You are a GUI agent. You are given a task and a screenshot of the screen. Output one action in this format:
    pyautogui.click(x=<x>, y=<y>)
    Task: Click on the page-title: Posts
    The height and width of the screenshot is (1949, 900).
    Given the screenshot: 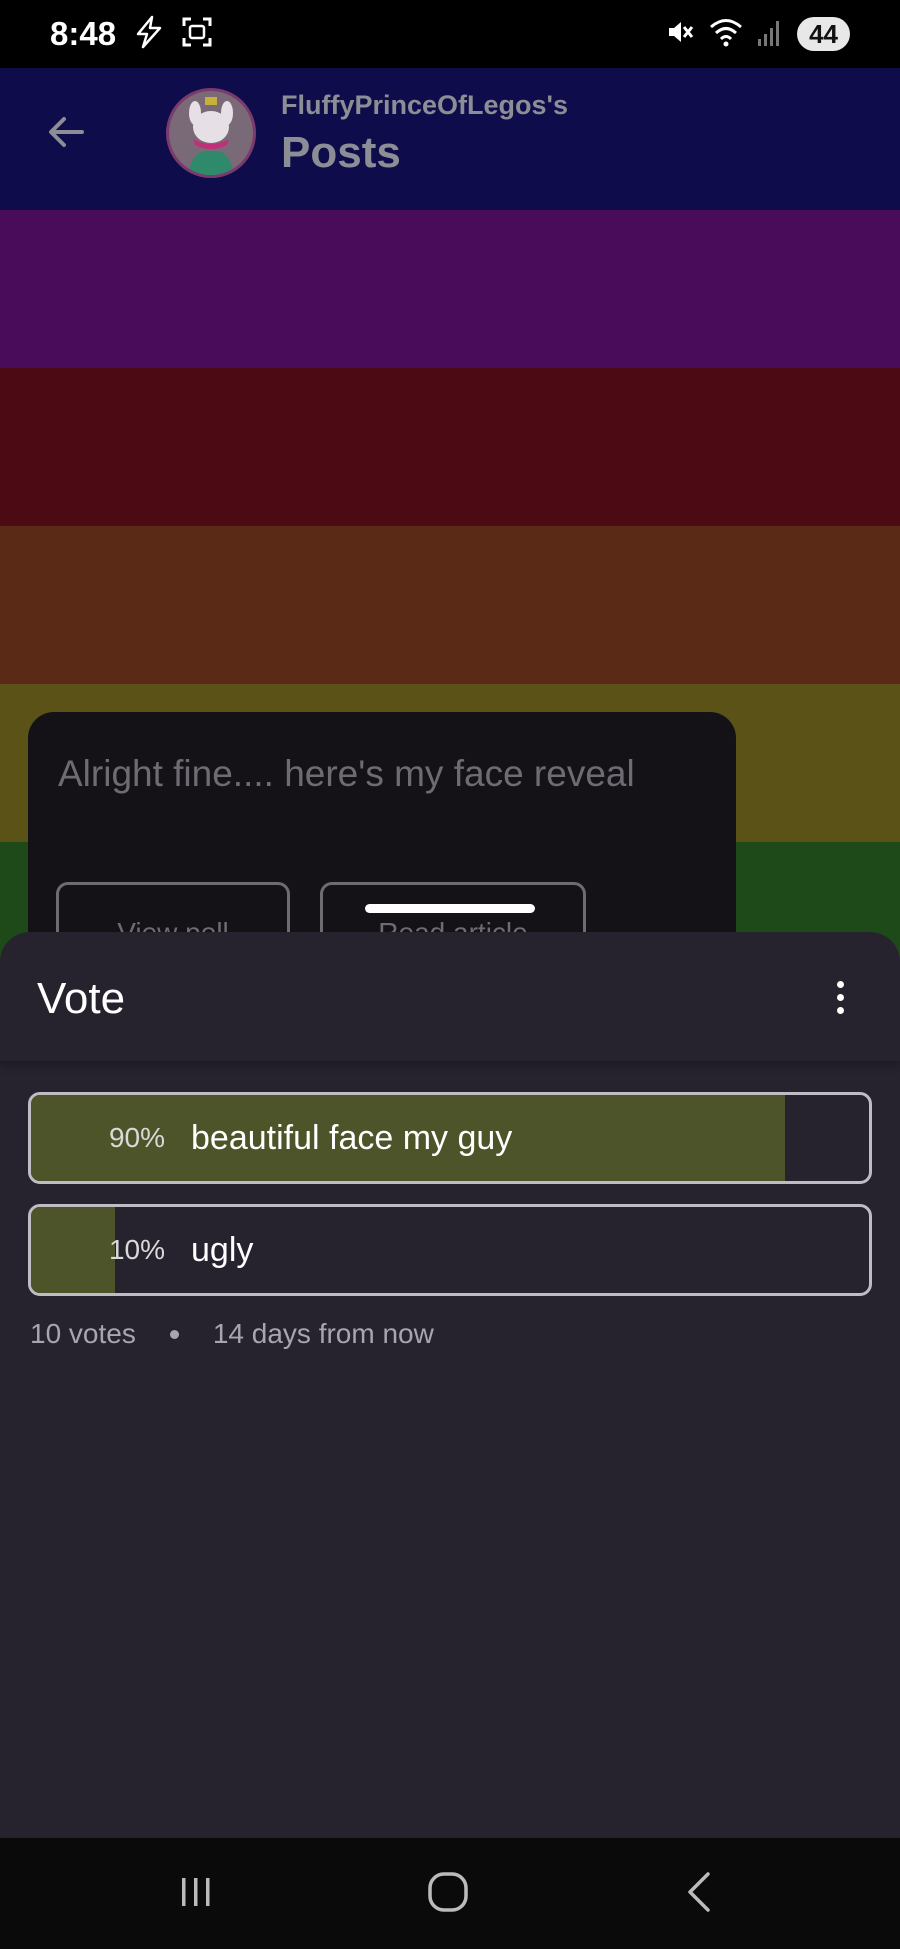 What is the action you would take?
    pyautogui.click(x=341, y=152)
    